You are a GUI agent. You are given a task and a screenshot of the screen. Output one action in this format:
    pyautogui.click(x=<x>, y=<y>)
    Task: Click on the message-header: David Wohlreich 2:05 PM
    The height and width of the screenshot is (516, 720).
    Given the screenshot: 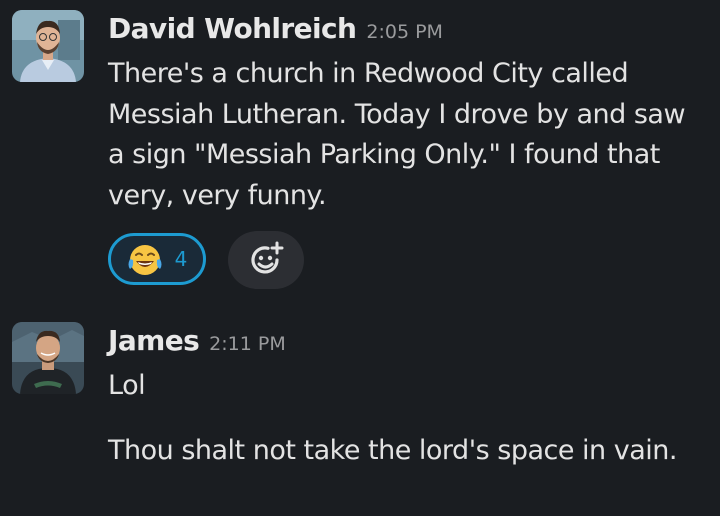 What is the action you would take?
    pyautogui.click(x=275, y=28)
    